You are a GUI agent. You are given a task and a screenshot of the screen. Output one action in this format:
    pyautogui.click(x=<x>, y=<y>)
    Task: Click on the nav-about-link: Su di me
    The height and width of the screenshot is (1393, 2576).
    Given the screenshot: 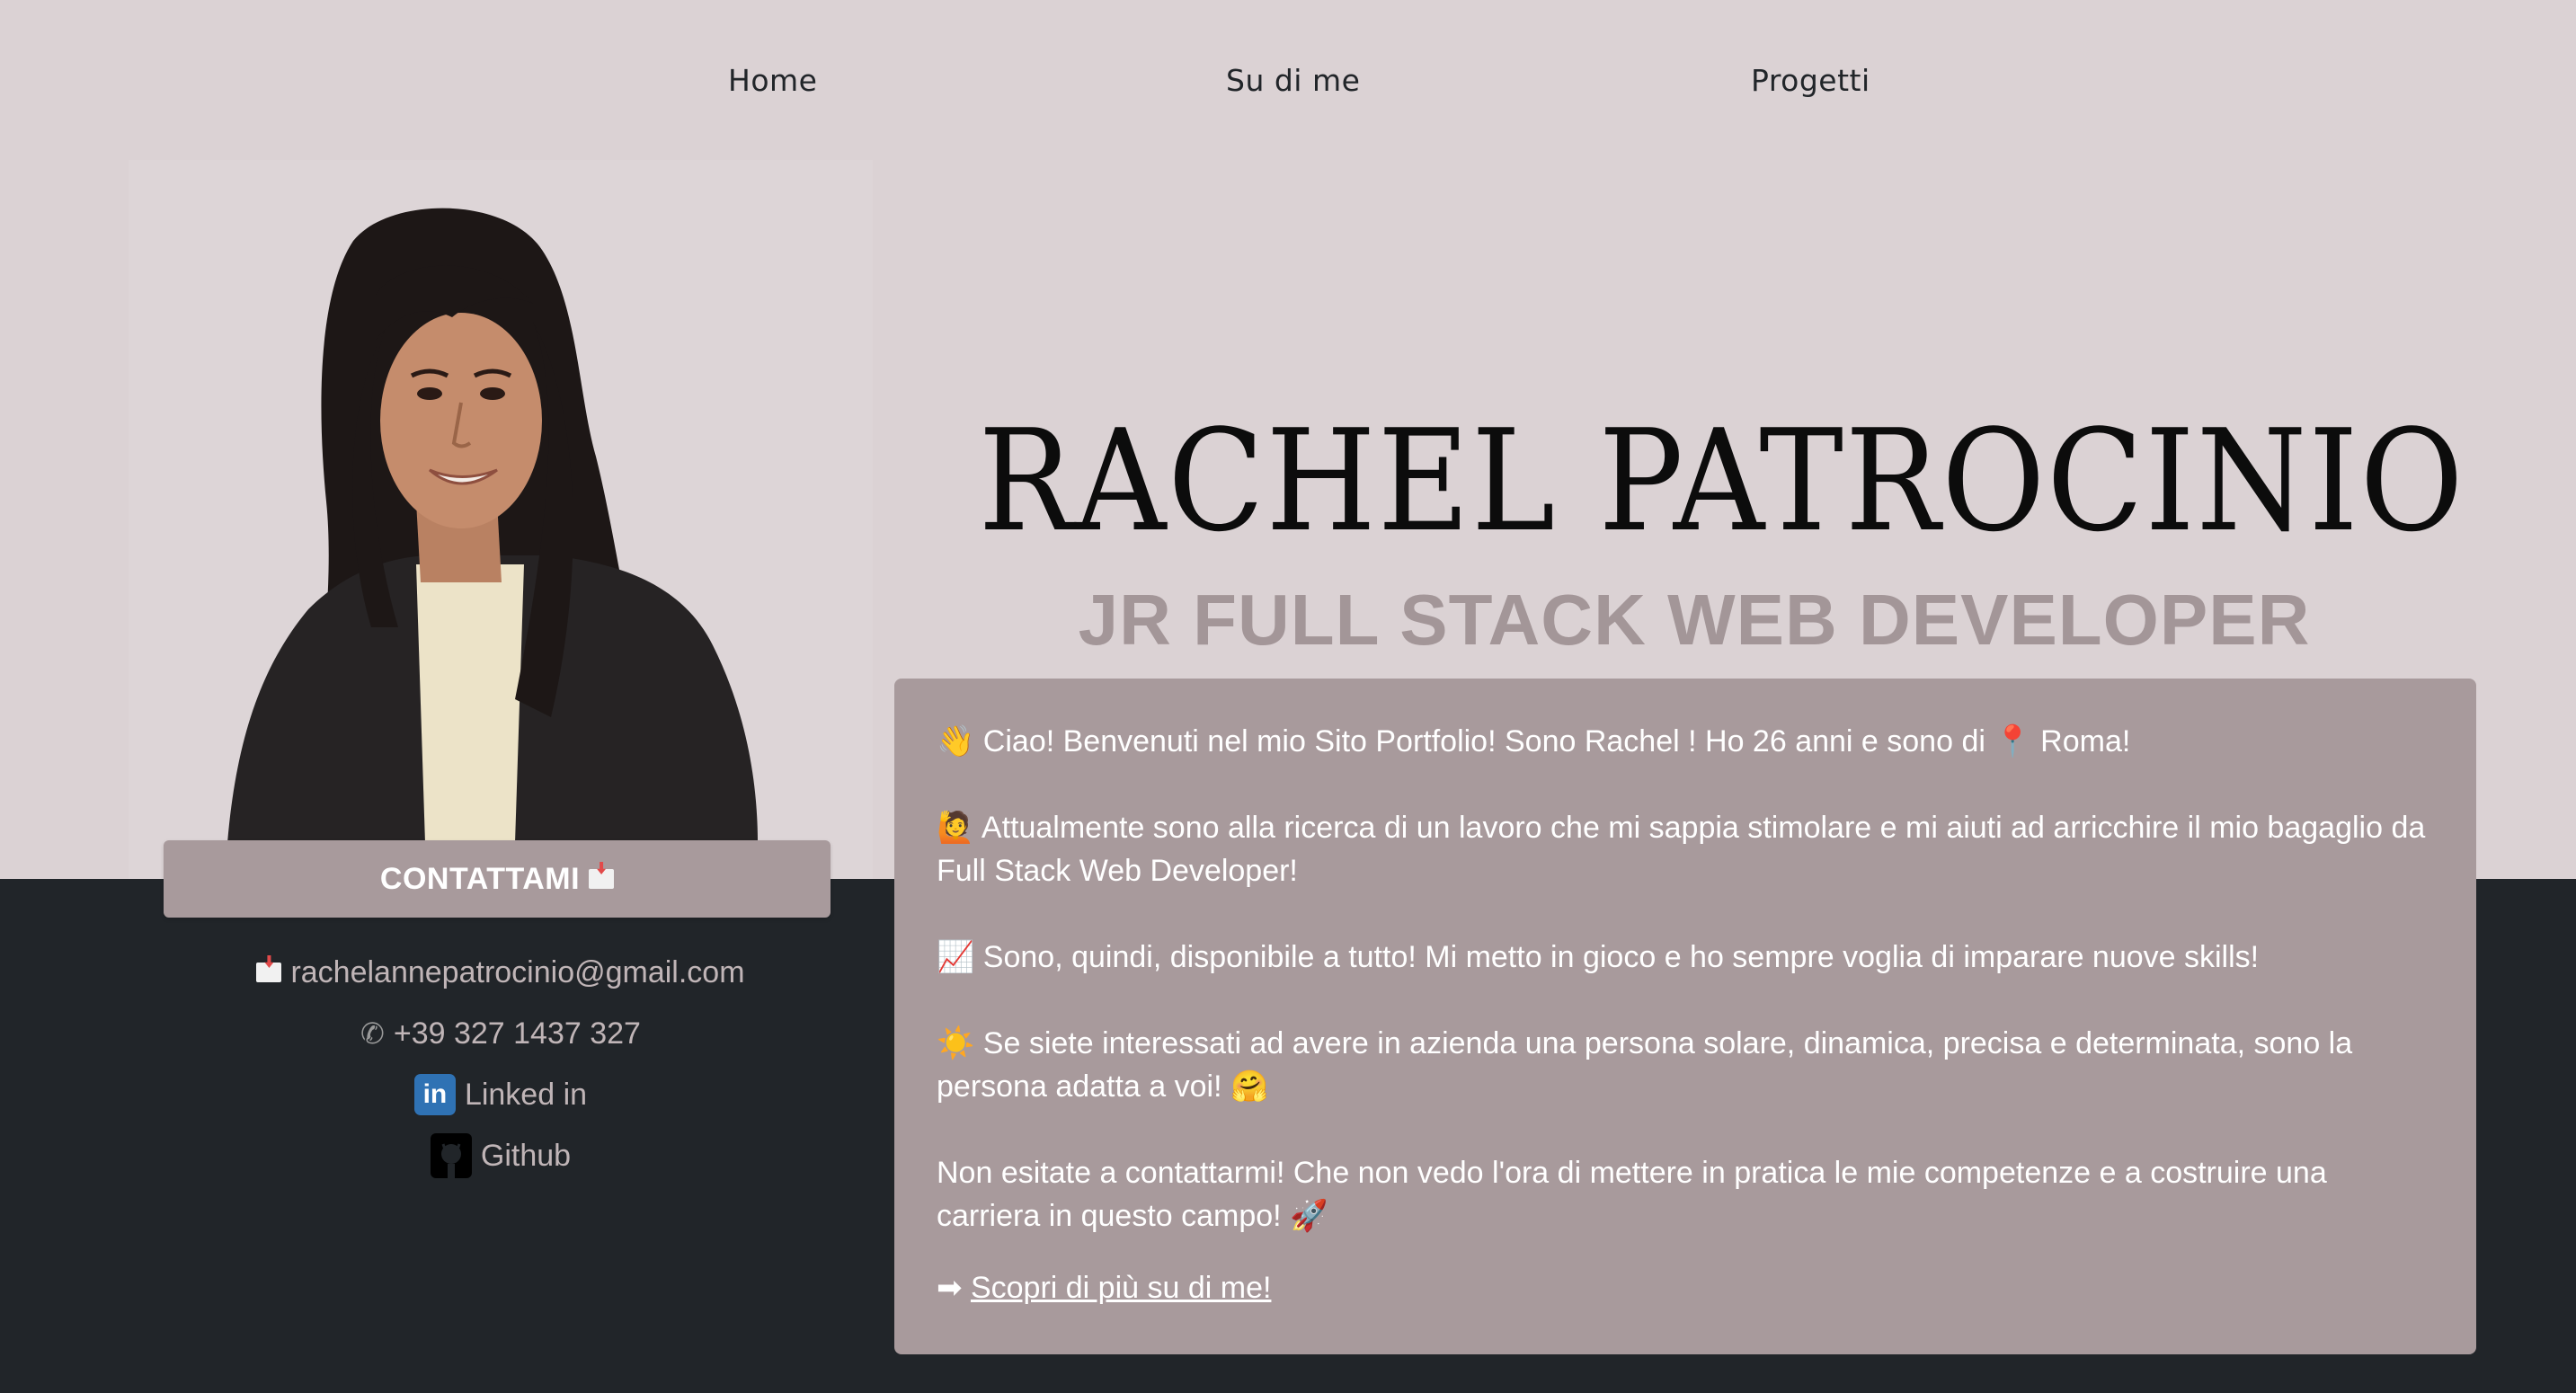 What is the action you would take?
    pyautogui.click(x=1293, y=80)
    